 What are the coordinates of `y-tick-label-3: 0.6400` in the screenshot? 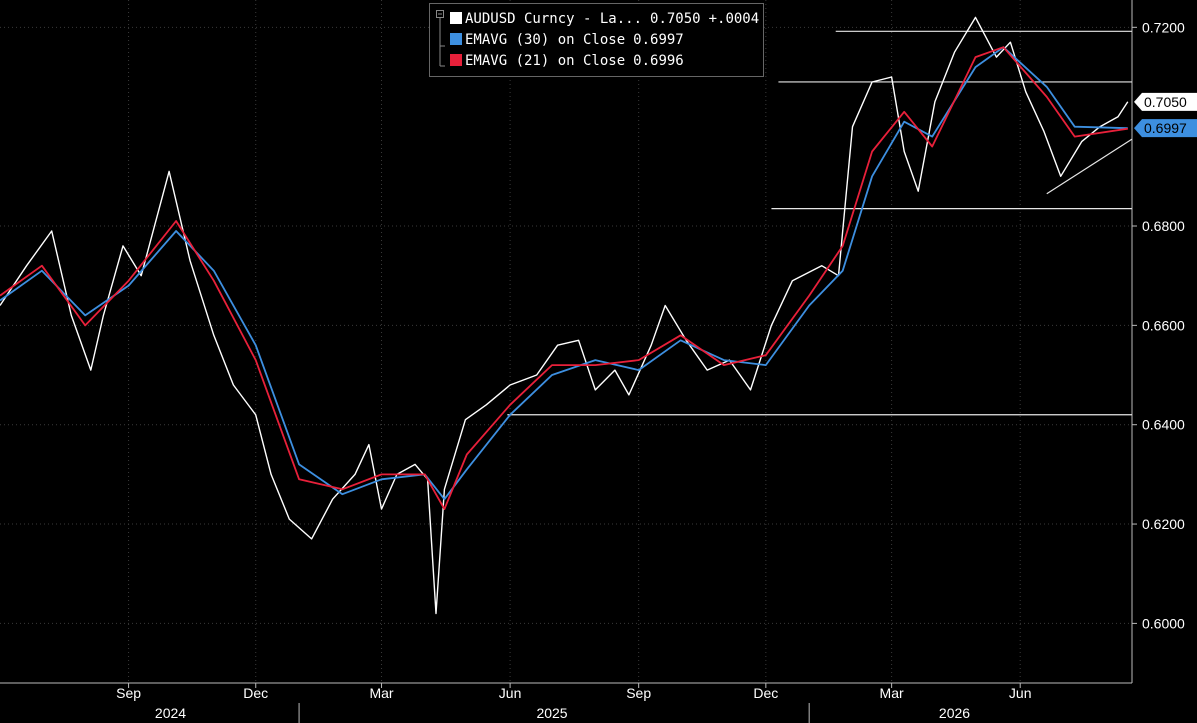 It's located at (1163, 425).